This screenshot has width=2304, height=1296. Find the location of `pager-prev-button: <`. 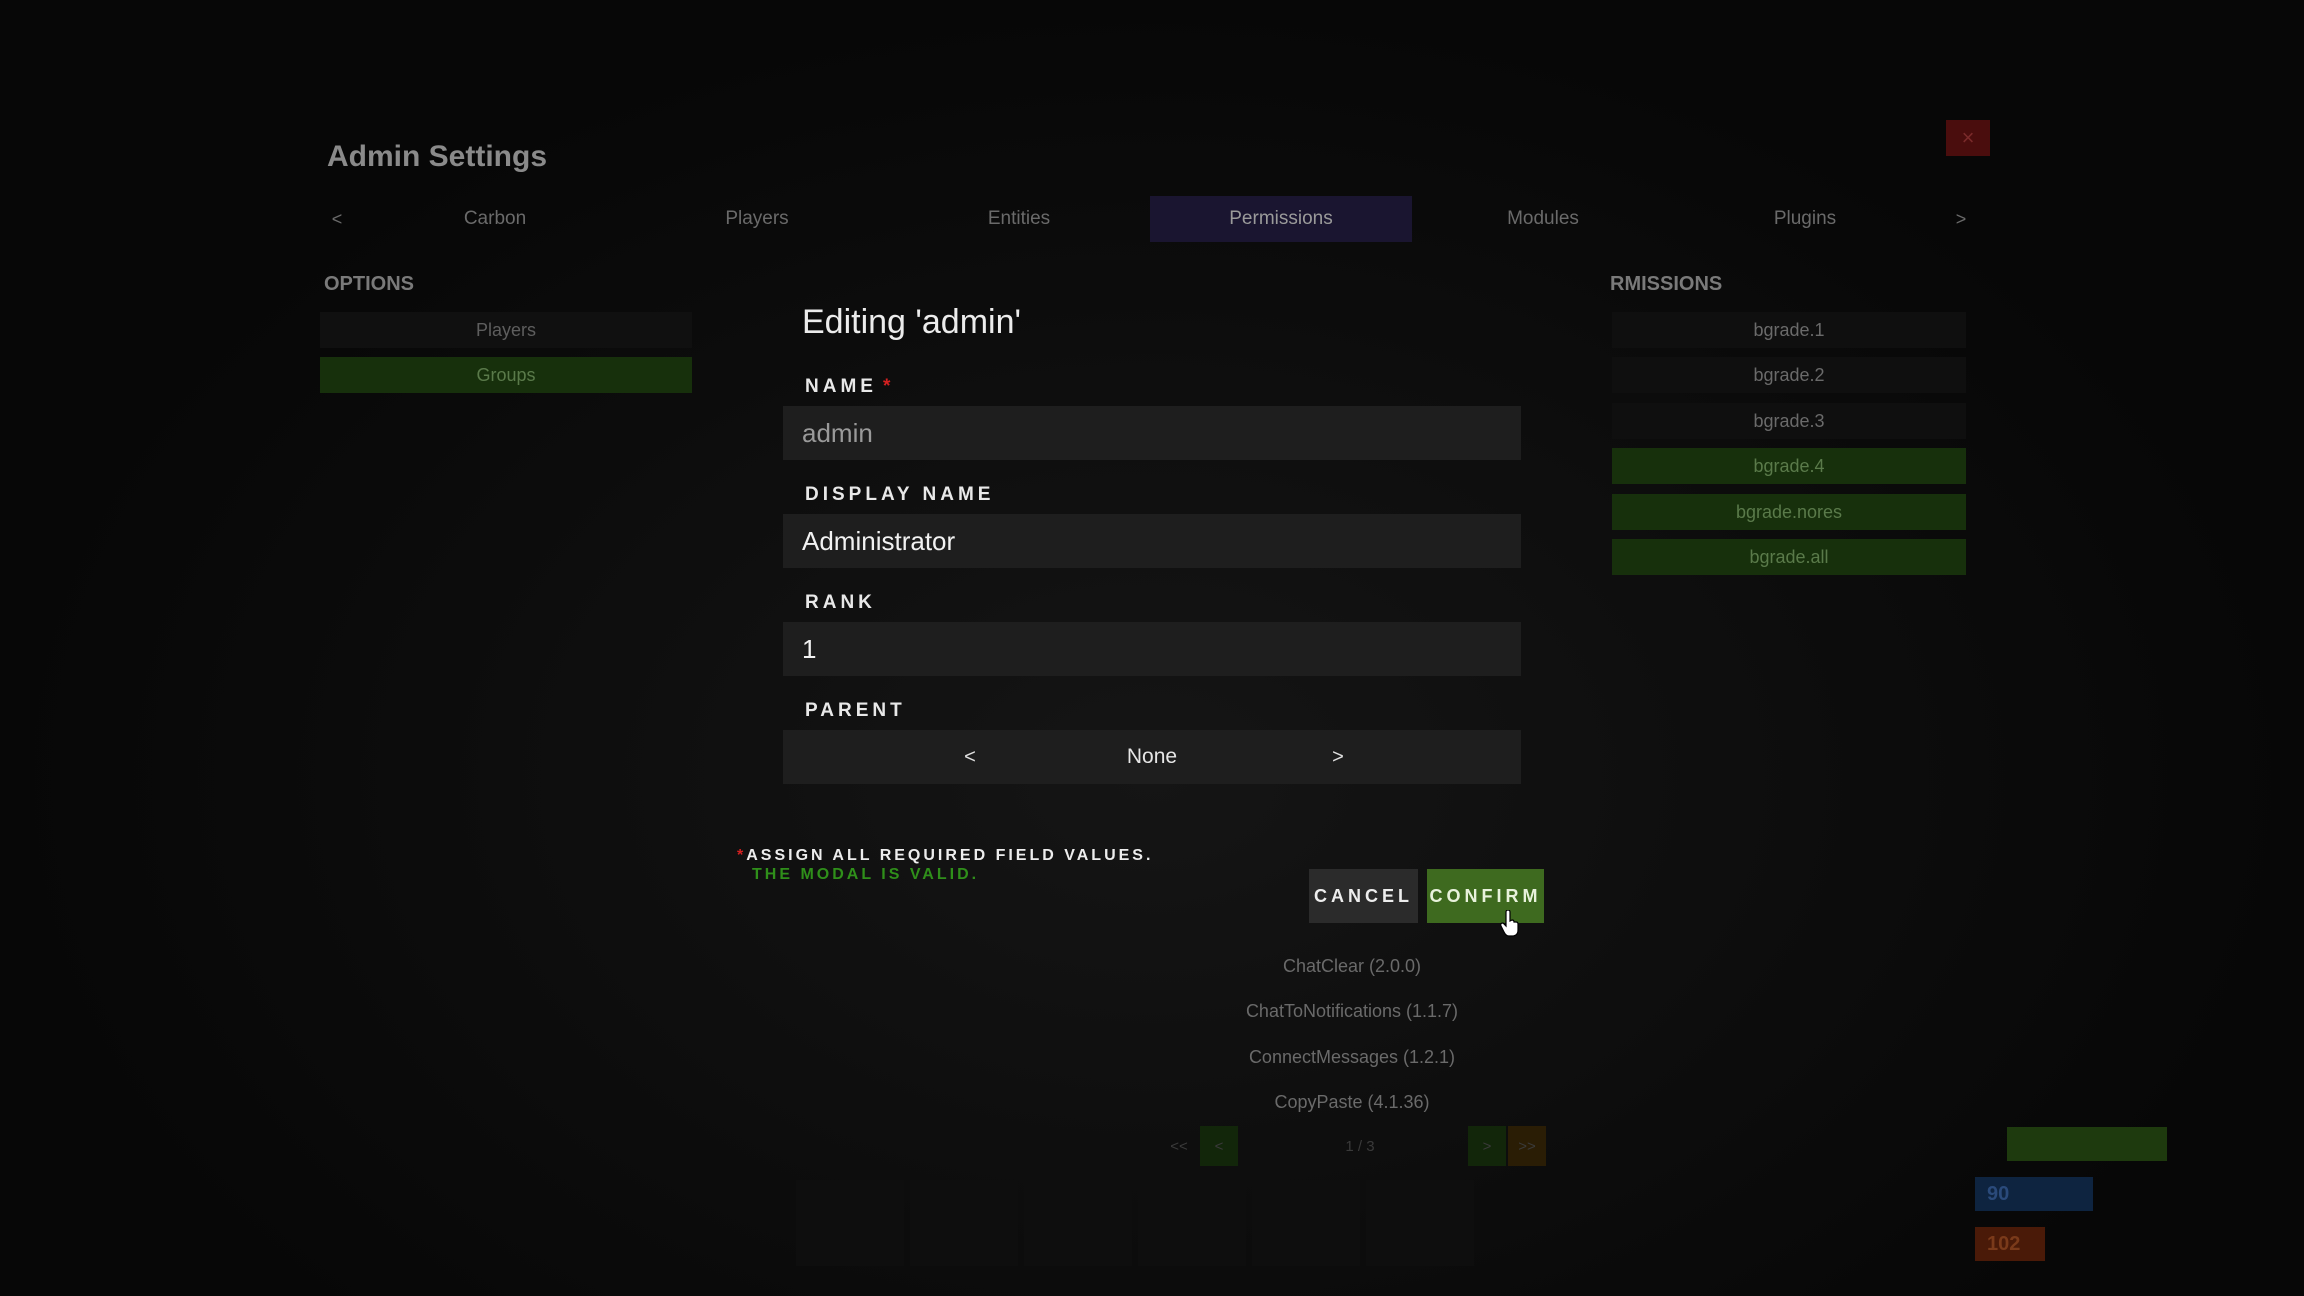

pager-prev-button: < is located at coordinates (1219, 1146).